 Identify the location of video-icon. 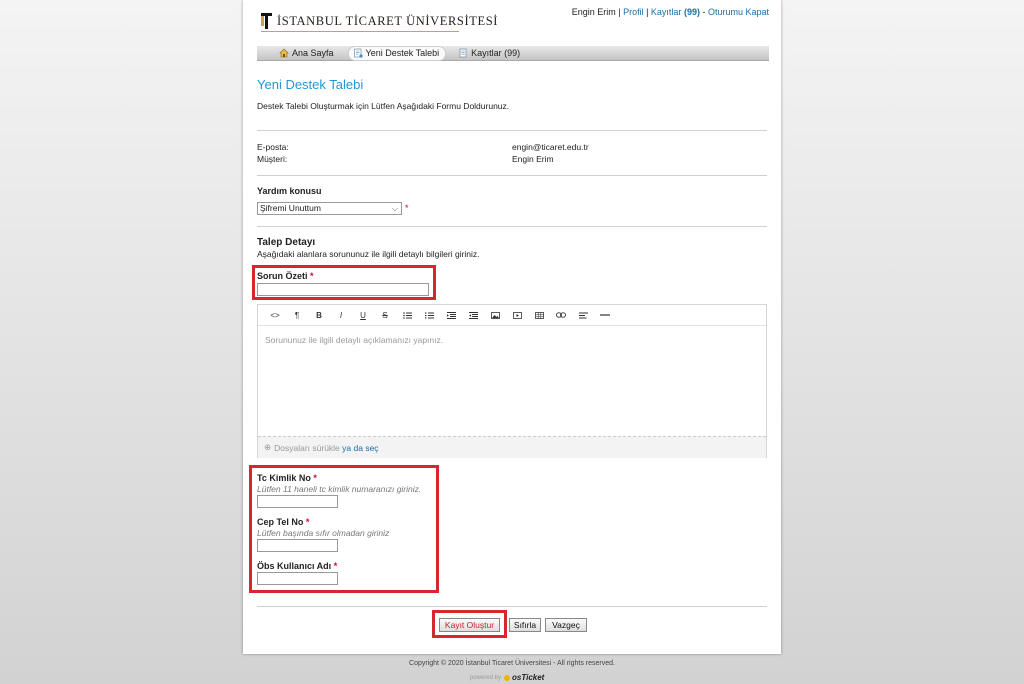
(517, 315).